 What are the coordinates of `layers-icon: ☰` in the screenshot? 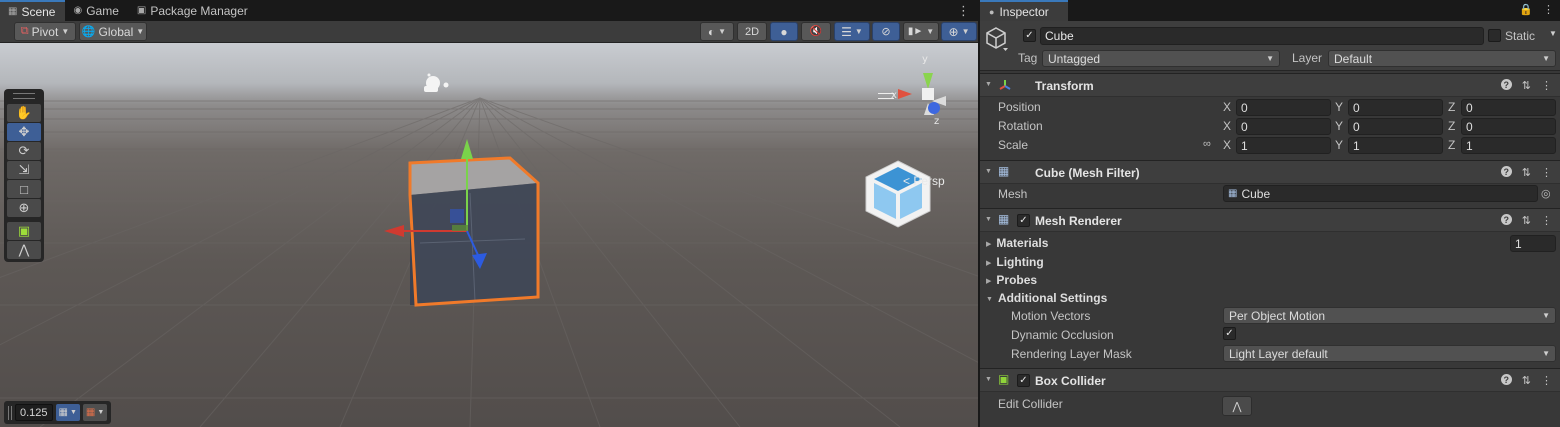 It's located at (846, 31).